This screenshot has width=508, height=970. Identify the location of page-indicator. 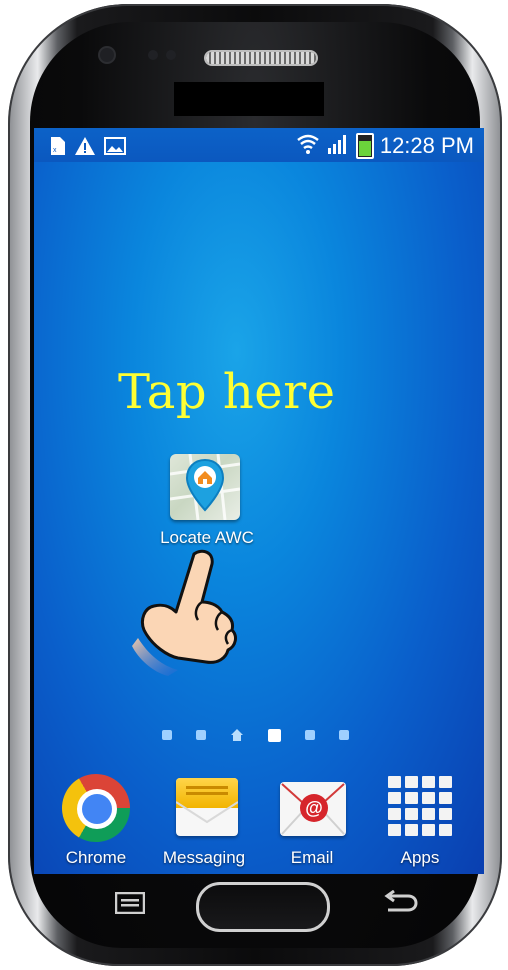
(255, 735).